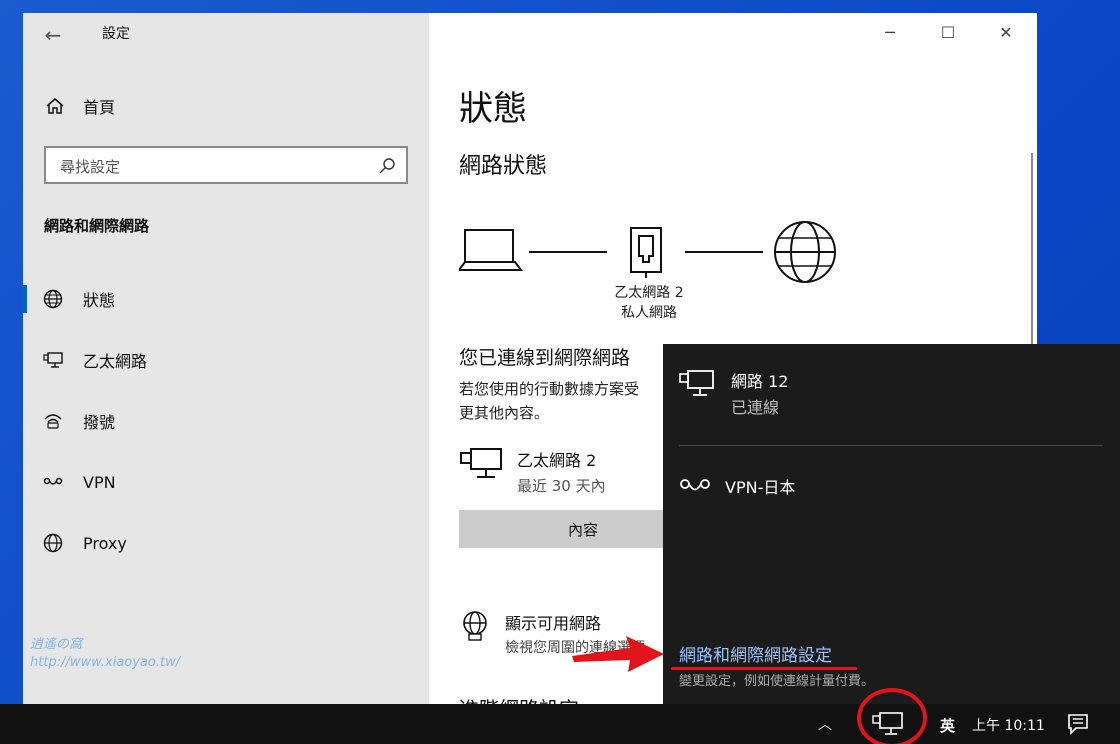 The height and width of the screenshot is (744, 1120). I want to click on network-settings-link: 網路和網際網路設定, so click(755, 653).